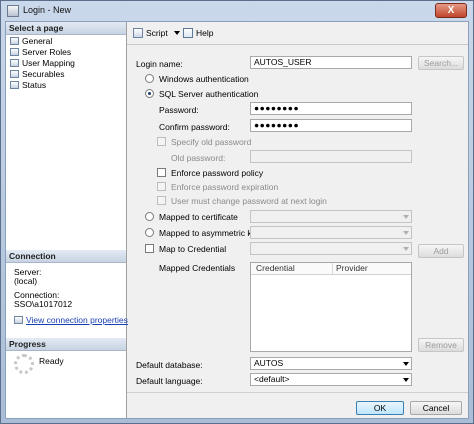  What do you see at coordinates (169, 365) in the screenshot?
I see `default-database-label: Default database:` at bounding box center [169, 365].